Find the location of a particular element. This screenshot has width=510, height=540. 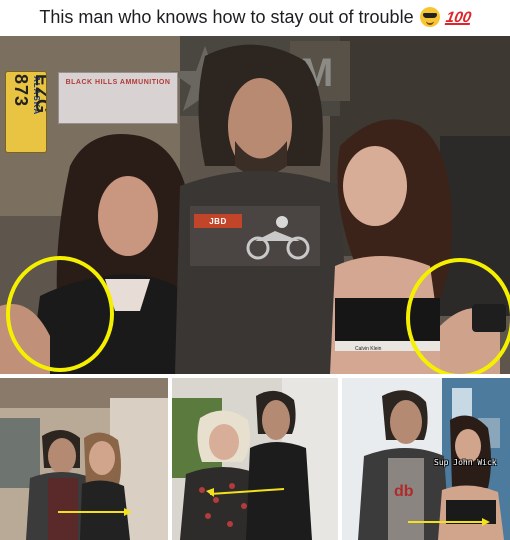

hundred-points-emoji-icon: 100 is located at coordinates (458, 17).